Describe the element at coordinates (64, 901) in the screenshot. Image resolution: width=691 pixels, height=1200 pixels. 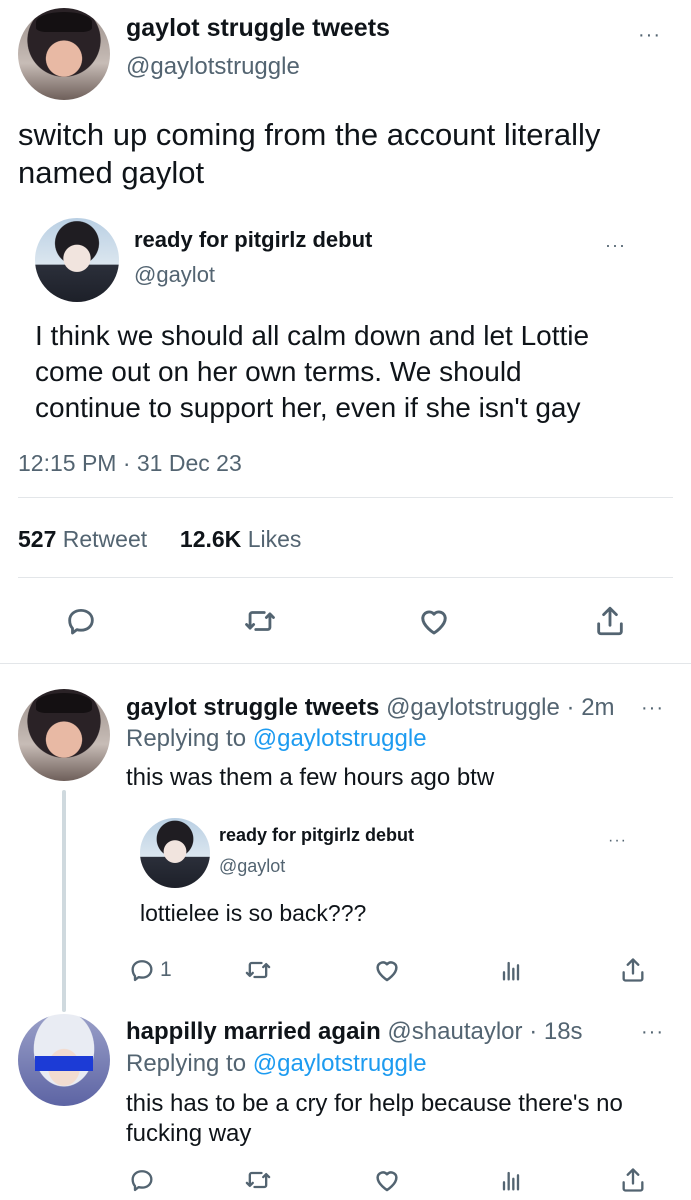
I see `thread-line` at that location.